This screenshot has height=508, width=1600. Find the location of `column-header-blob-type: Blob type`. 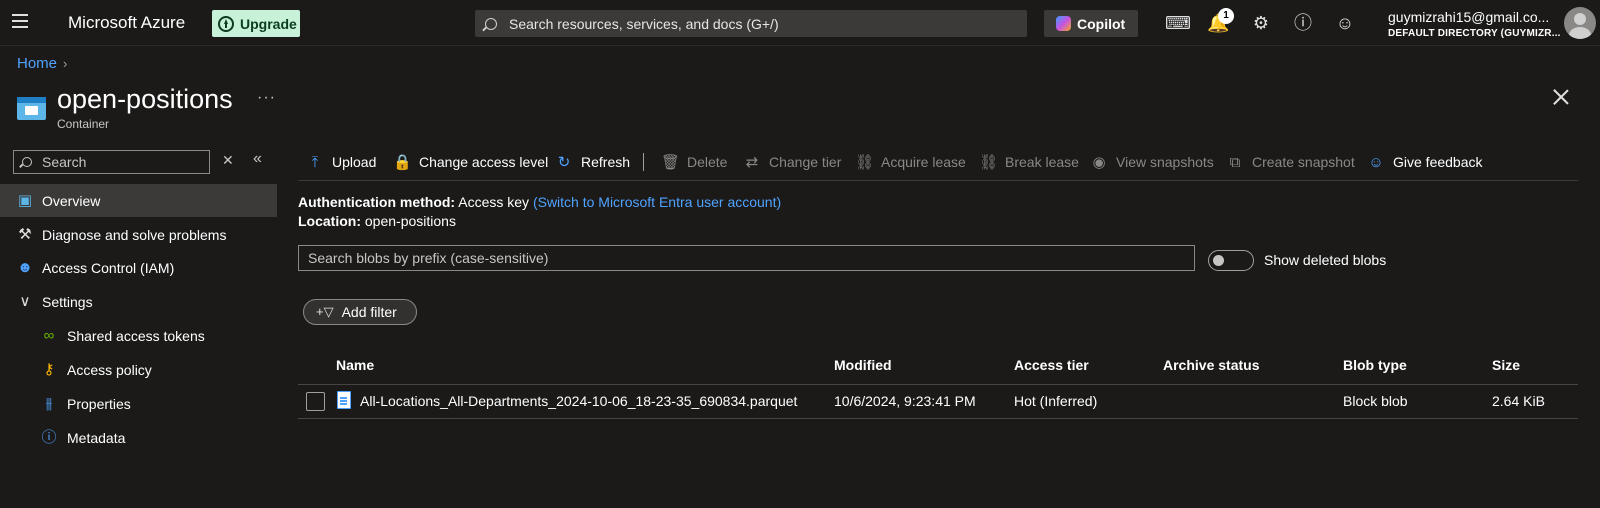

column-header-blob-type: Blob type is located at coordinates (1375, 365).